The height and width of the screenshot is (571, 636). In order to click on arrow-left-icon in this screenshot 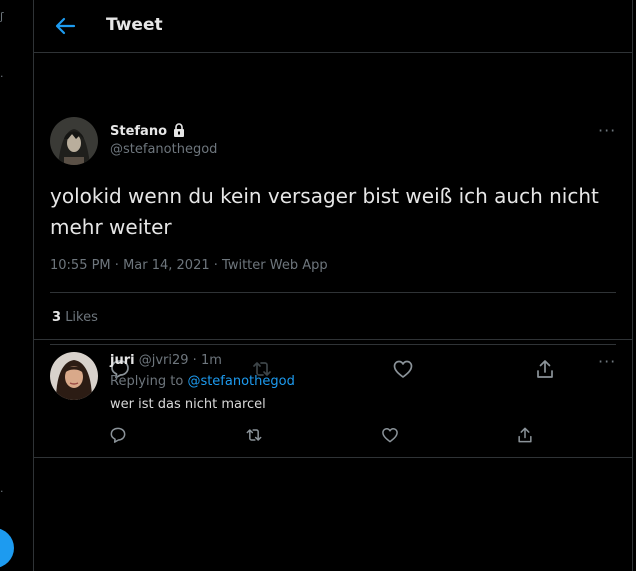, I will do `click(65, 26)`.